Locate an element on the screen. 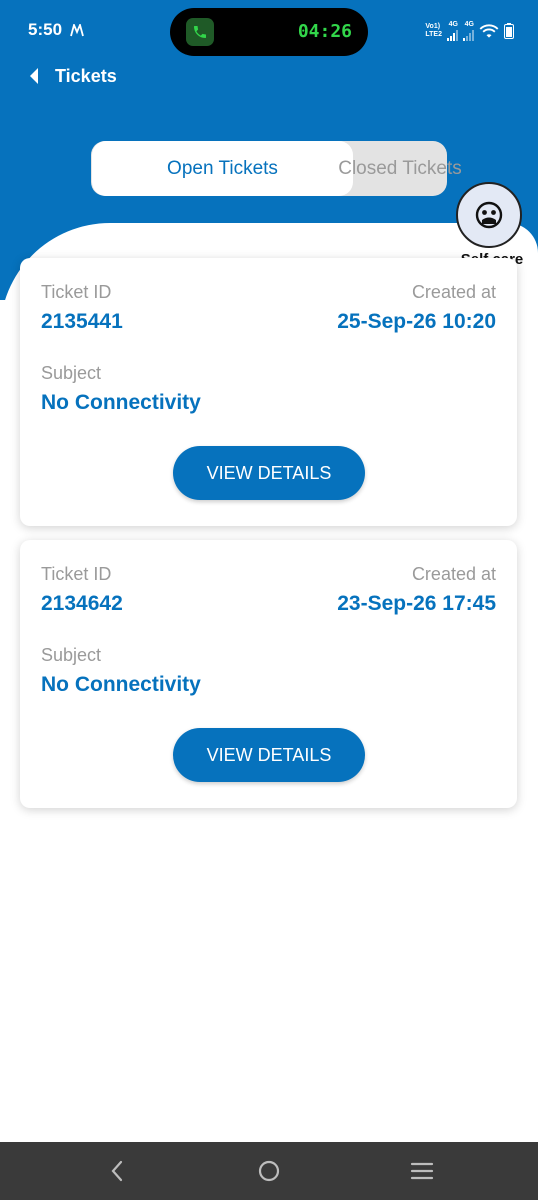  nav-recents-button is located at coordinates (422, 1171).